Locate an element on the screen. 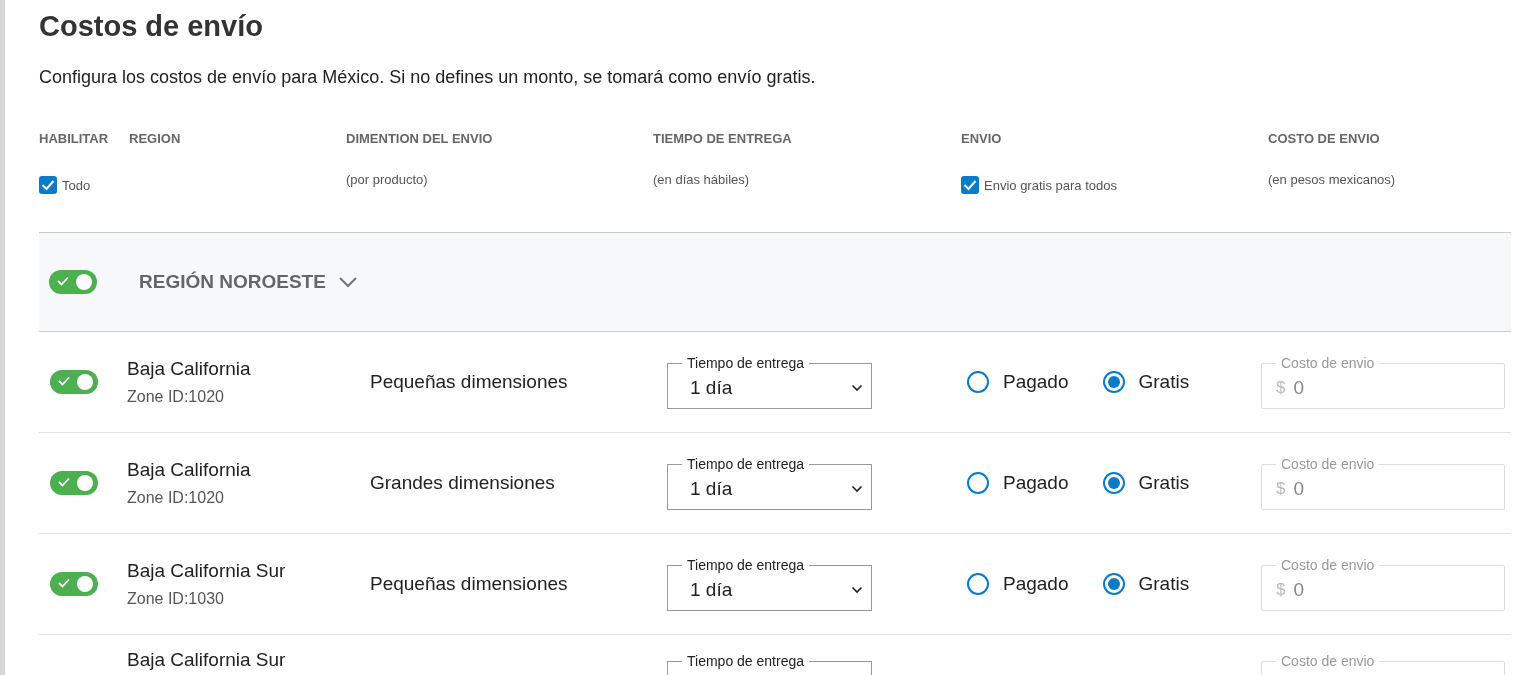 The height and width of the screenshot is (675, 1534). column-header: TIEMPO DE ENTREGA is located at coordinates (723, 138).